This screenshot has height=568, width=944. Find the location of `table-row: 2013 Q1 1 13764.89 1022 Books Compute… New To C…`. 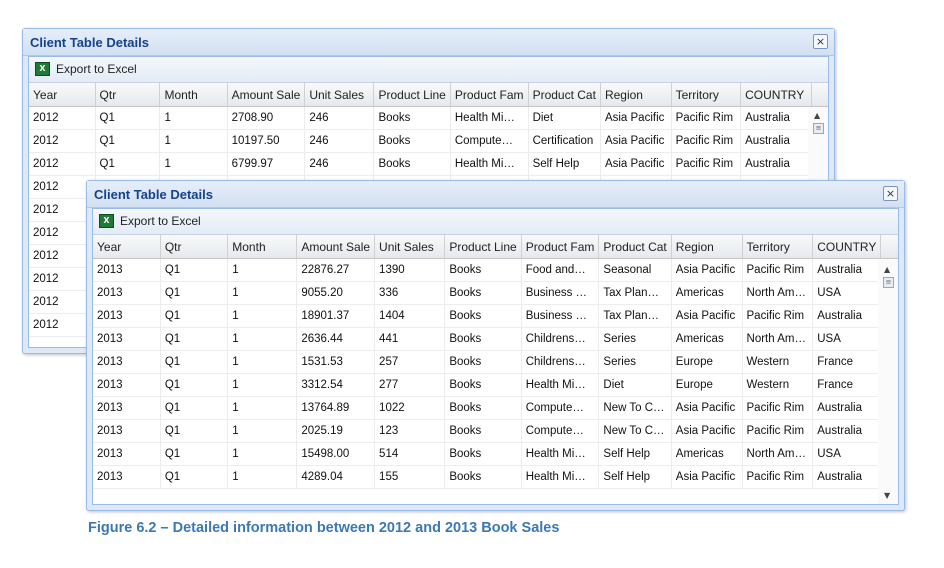

table-row: 2013 Q1 1 13764.89 1022 Books Compute… New To C… is located at coordinates (495, 408).